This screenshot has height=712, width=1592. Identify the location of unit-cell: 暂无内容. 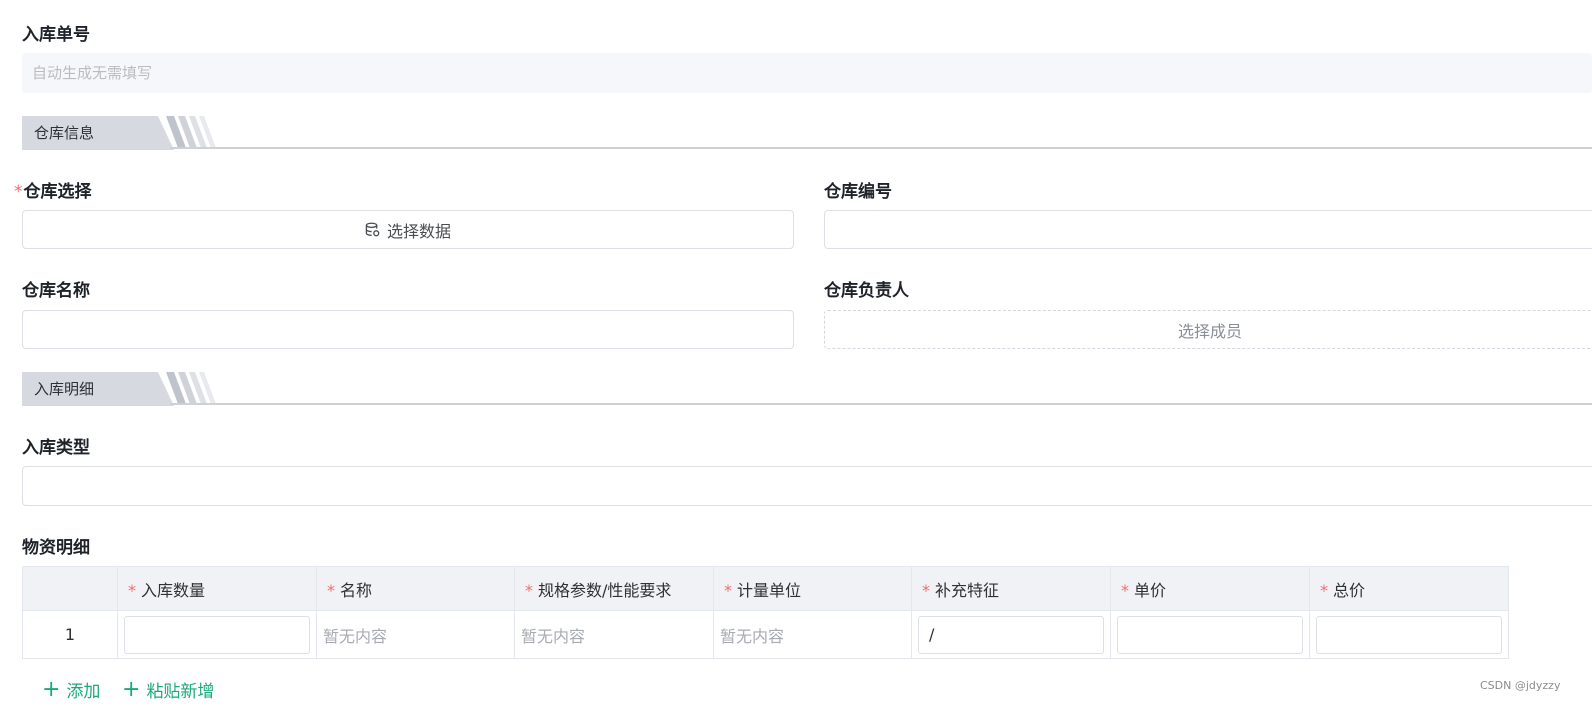
(812, 634).